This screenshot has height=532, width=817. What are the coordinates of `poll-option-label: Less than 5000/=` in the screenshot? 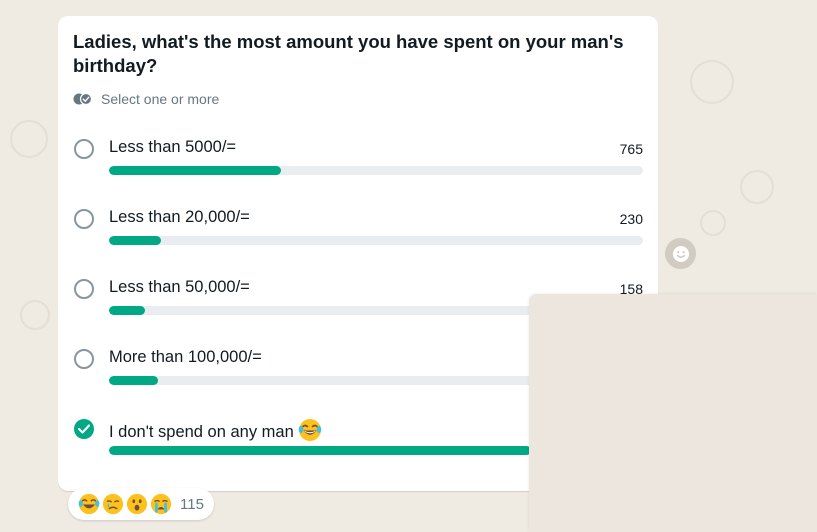 It's located at (173, 147).